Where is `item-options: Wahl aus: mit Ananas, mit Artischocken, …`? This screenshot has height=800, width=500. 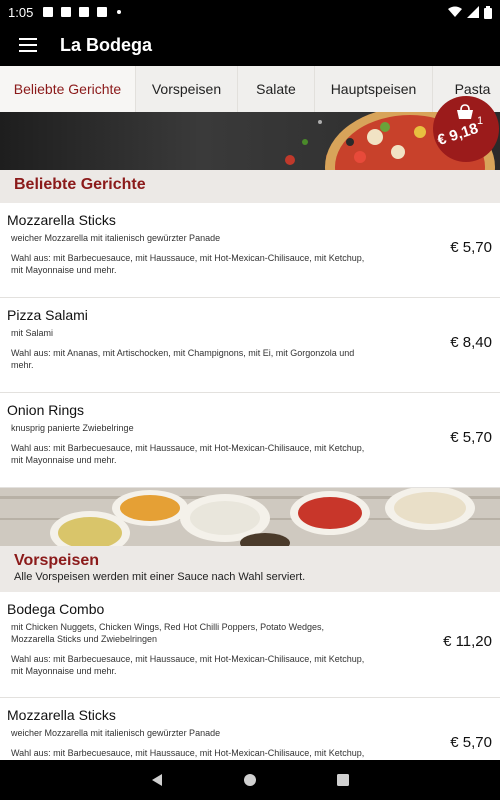
item-options: Wahl aus: mit Ananas, mit Artischocken, … is located at coordinates (183, 359).